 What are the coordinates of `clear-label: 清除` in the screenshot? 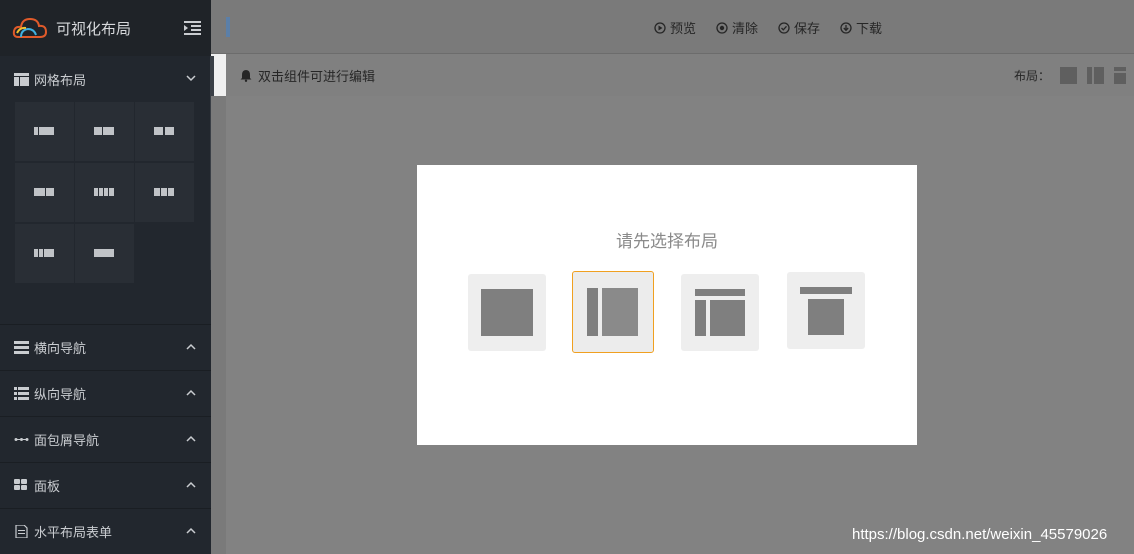 It's located at (745, 29).